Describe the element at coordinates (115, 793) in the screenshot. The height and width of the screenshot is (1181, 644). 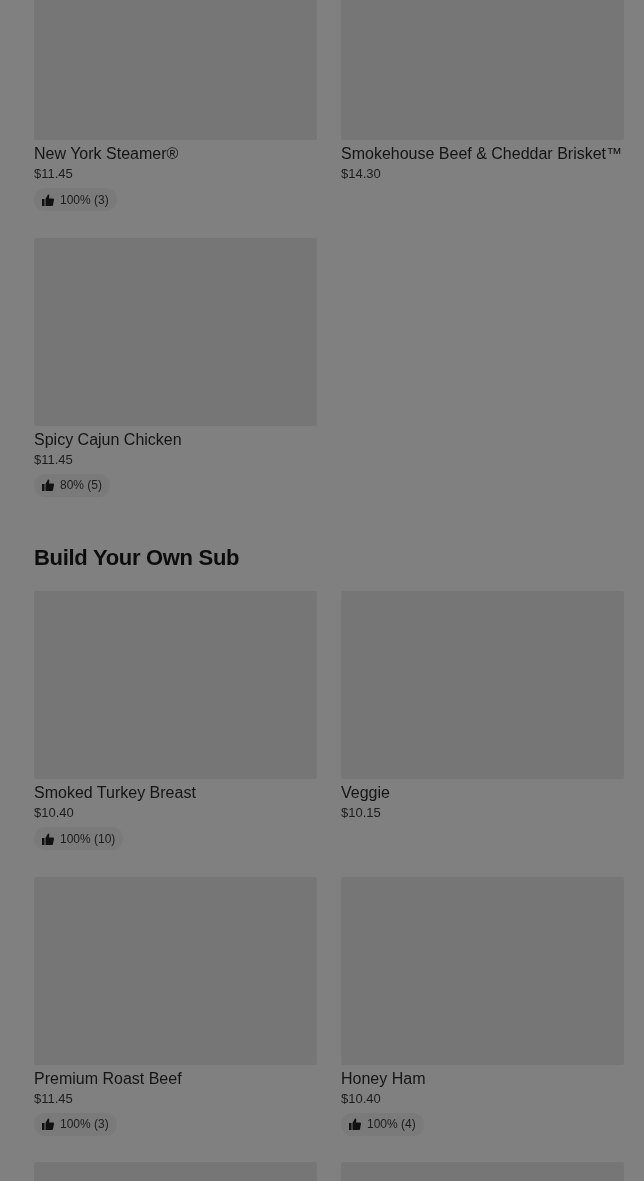
I see `item-name: Smoked Turkey Breast` at that location.